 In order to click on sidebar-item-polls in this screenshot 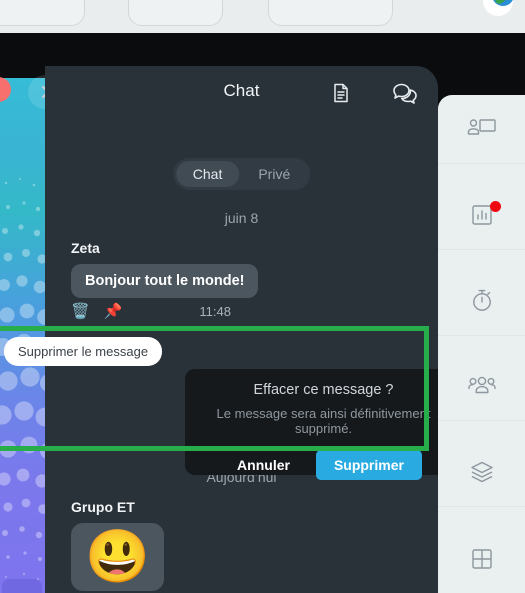, I will do `click(481, 215)`.